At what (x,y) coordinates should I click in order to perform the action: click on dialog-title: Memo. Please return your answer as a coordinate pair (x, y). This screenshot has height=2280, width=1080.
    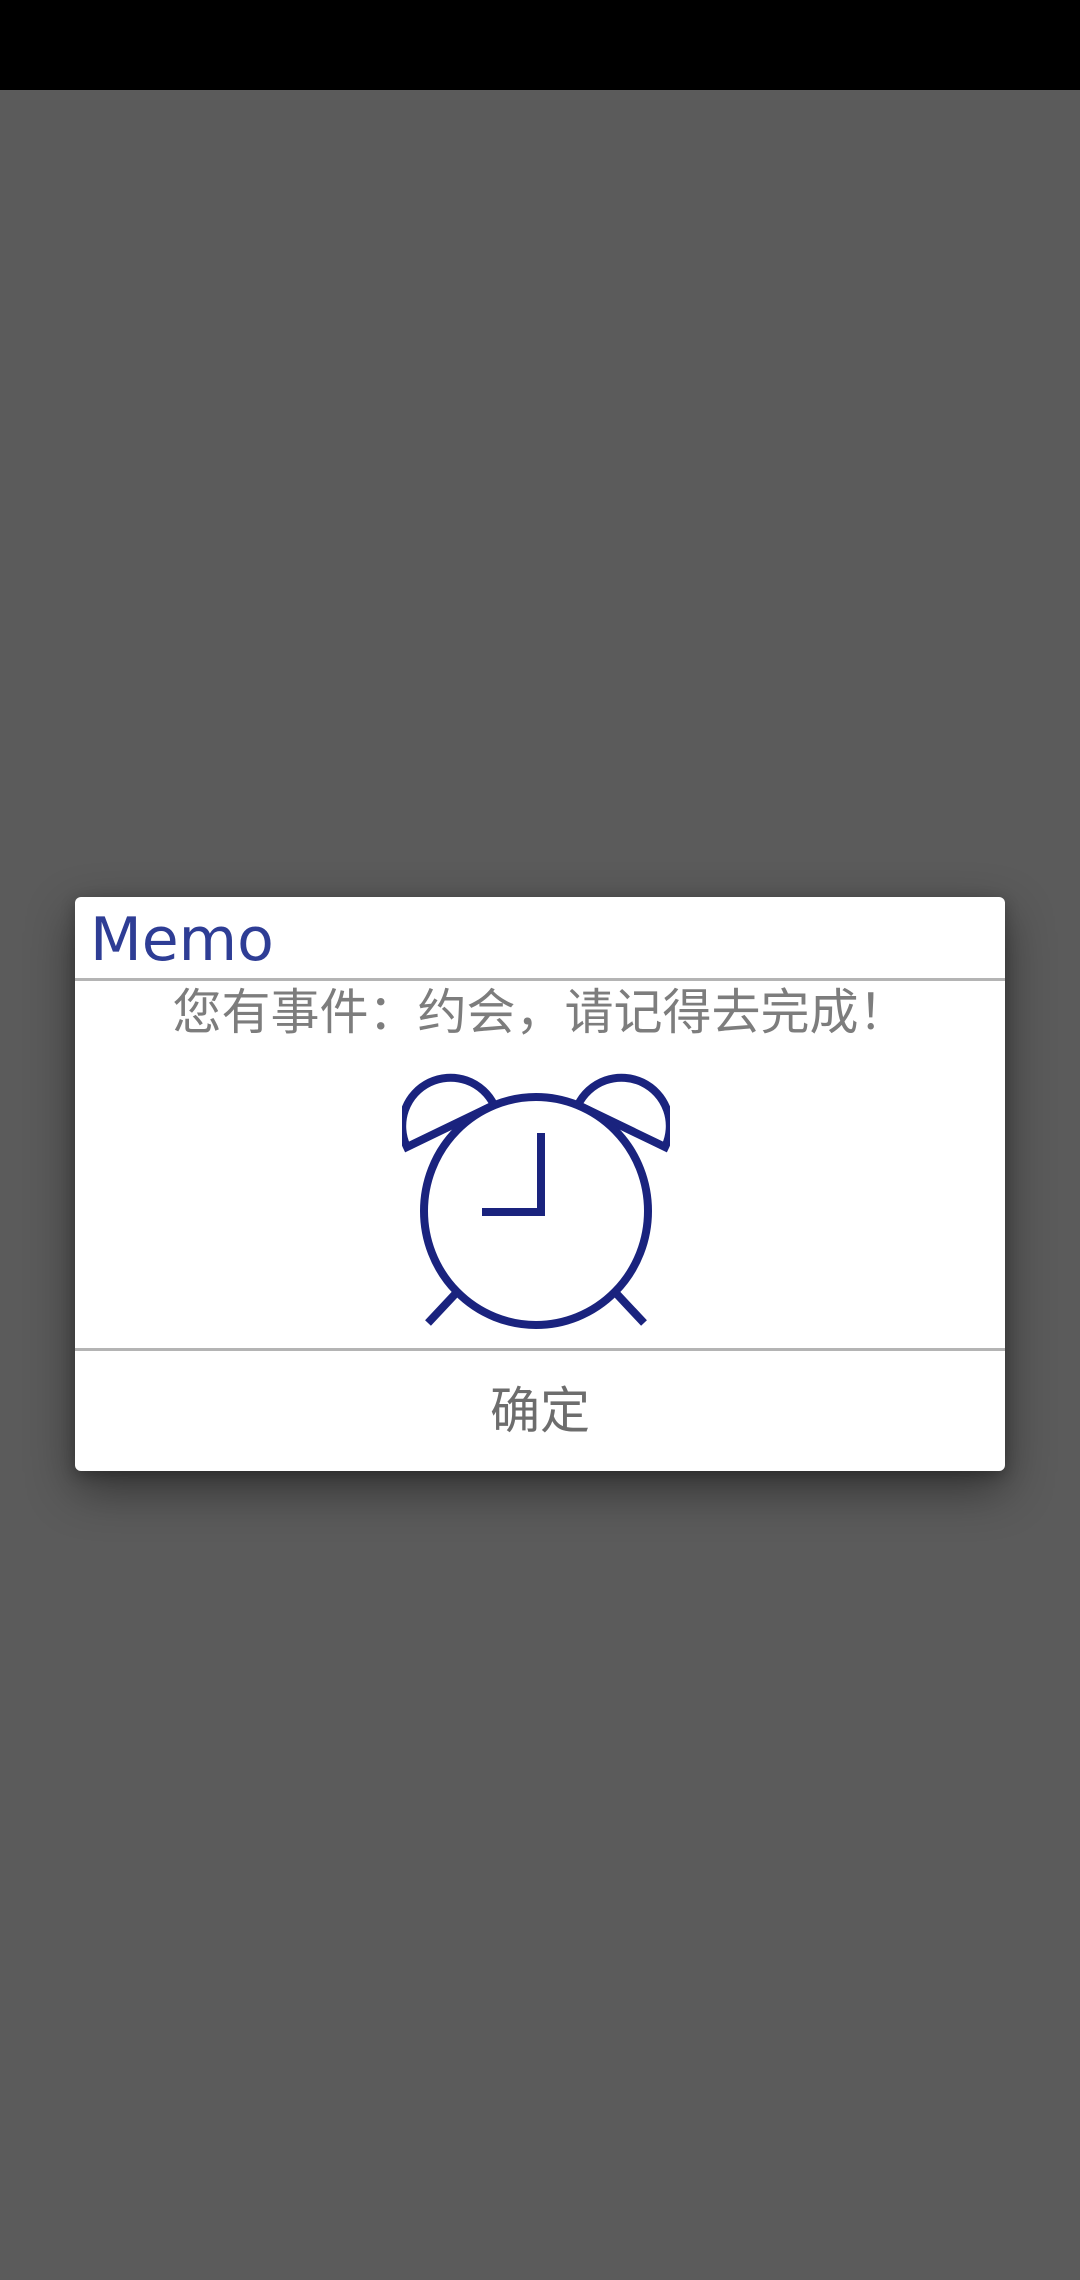
    Looking at the image, I should click on (182, 940).